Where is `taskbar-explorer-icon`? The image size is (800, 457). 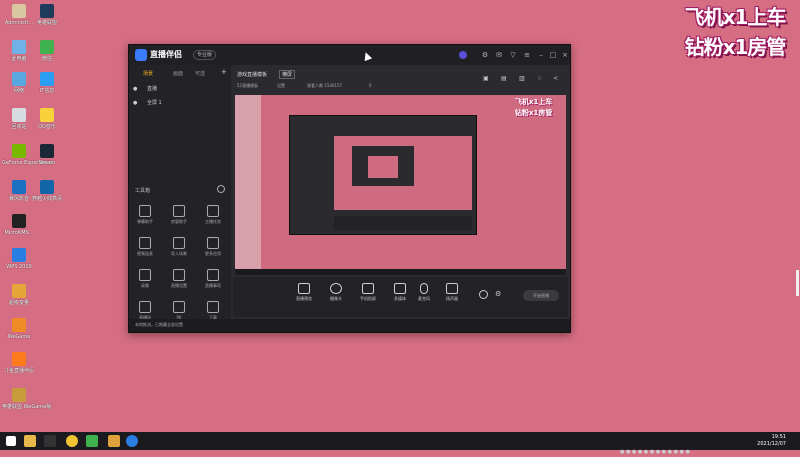
taskbar-explorer-icon is located at coordinates (30, 441).